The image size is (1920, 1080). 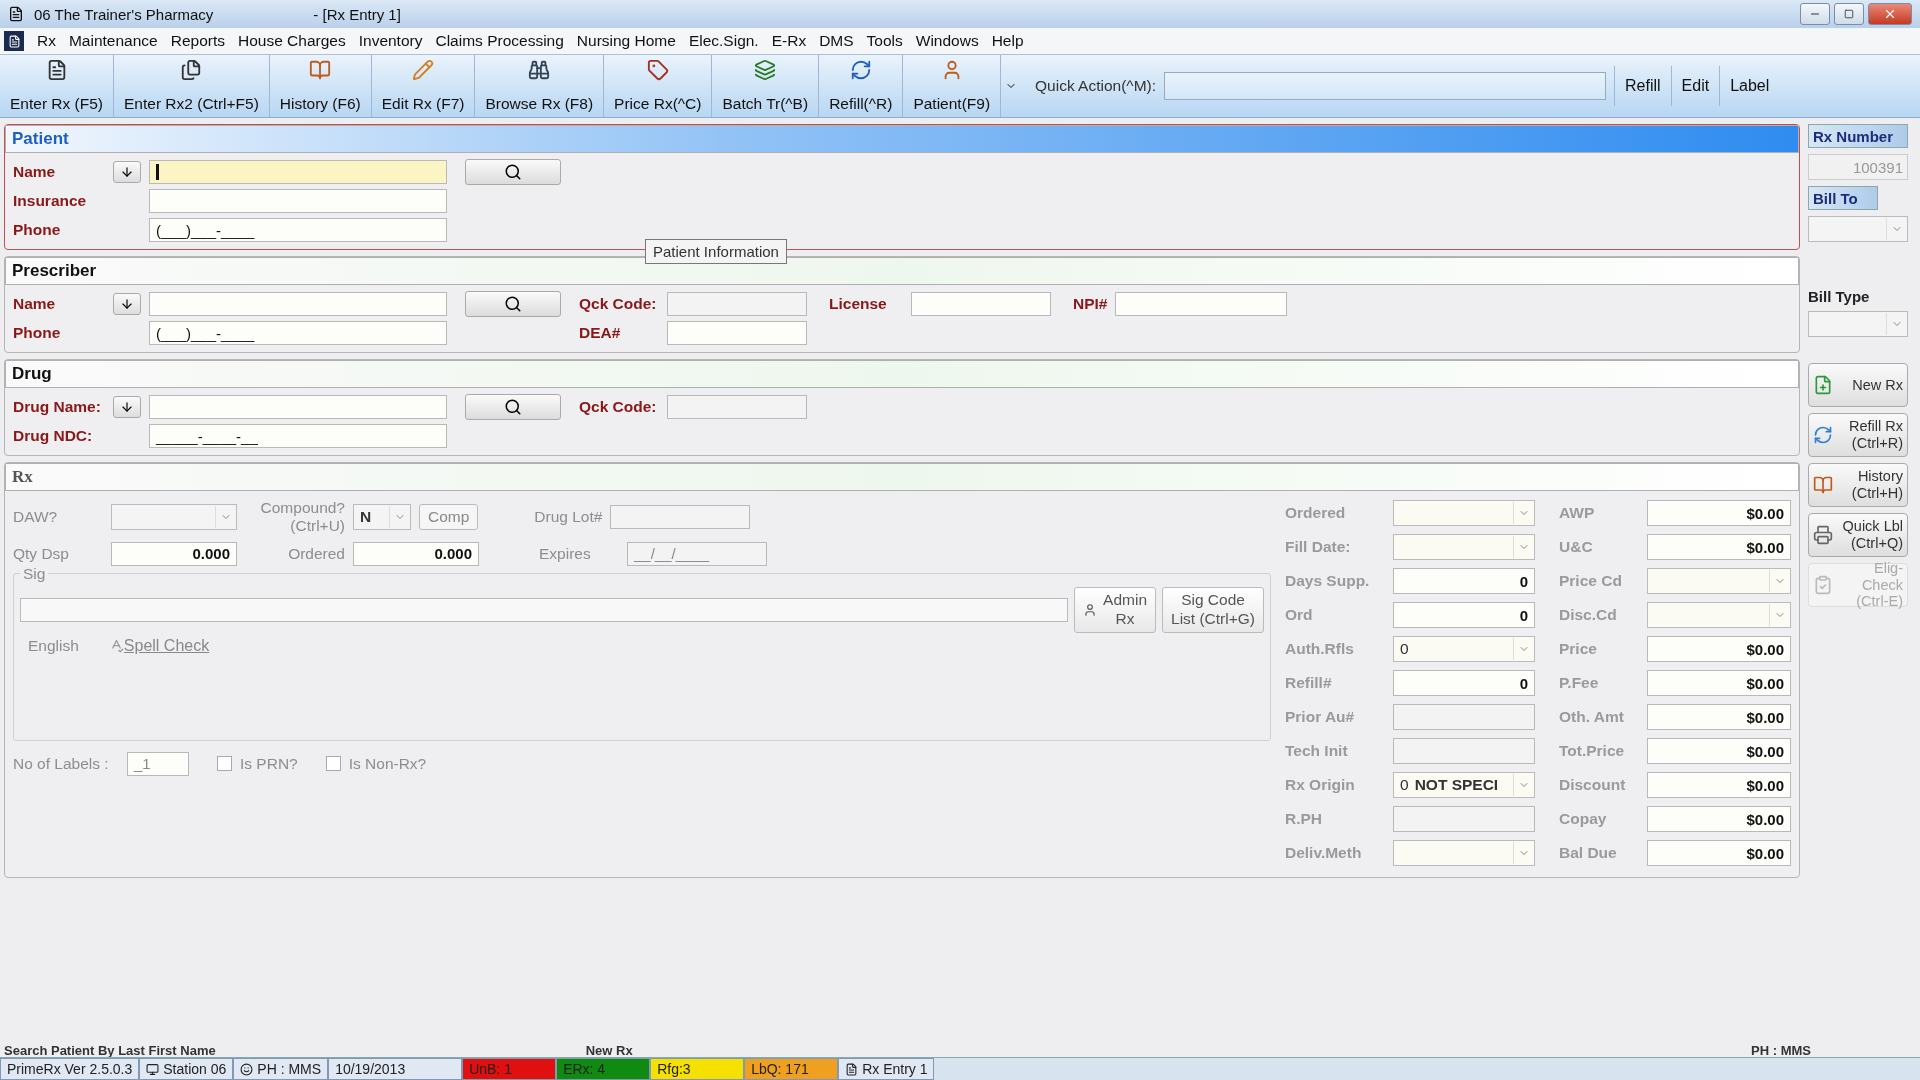 I want to click on toolbar-link: Refill, so click(x=1642, y=86).